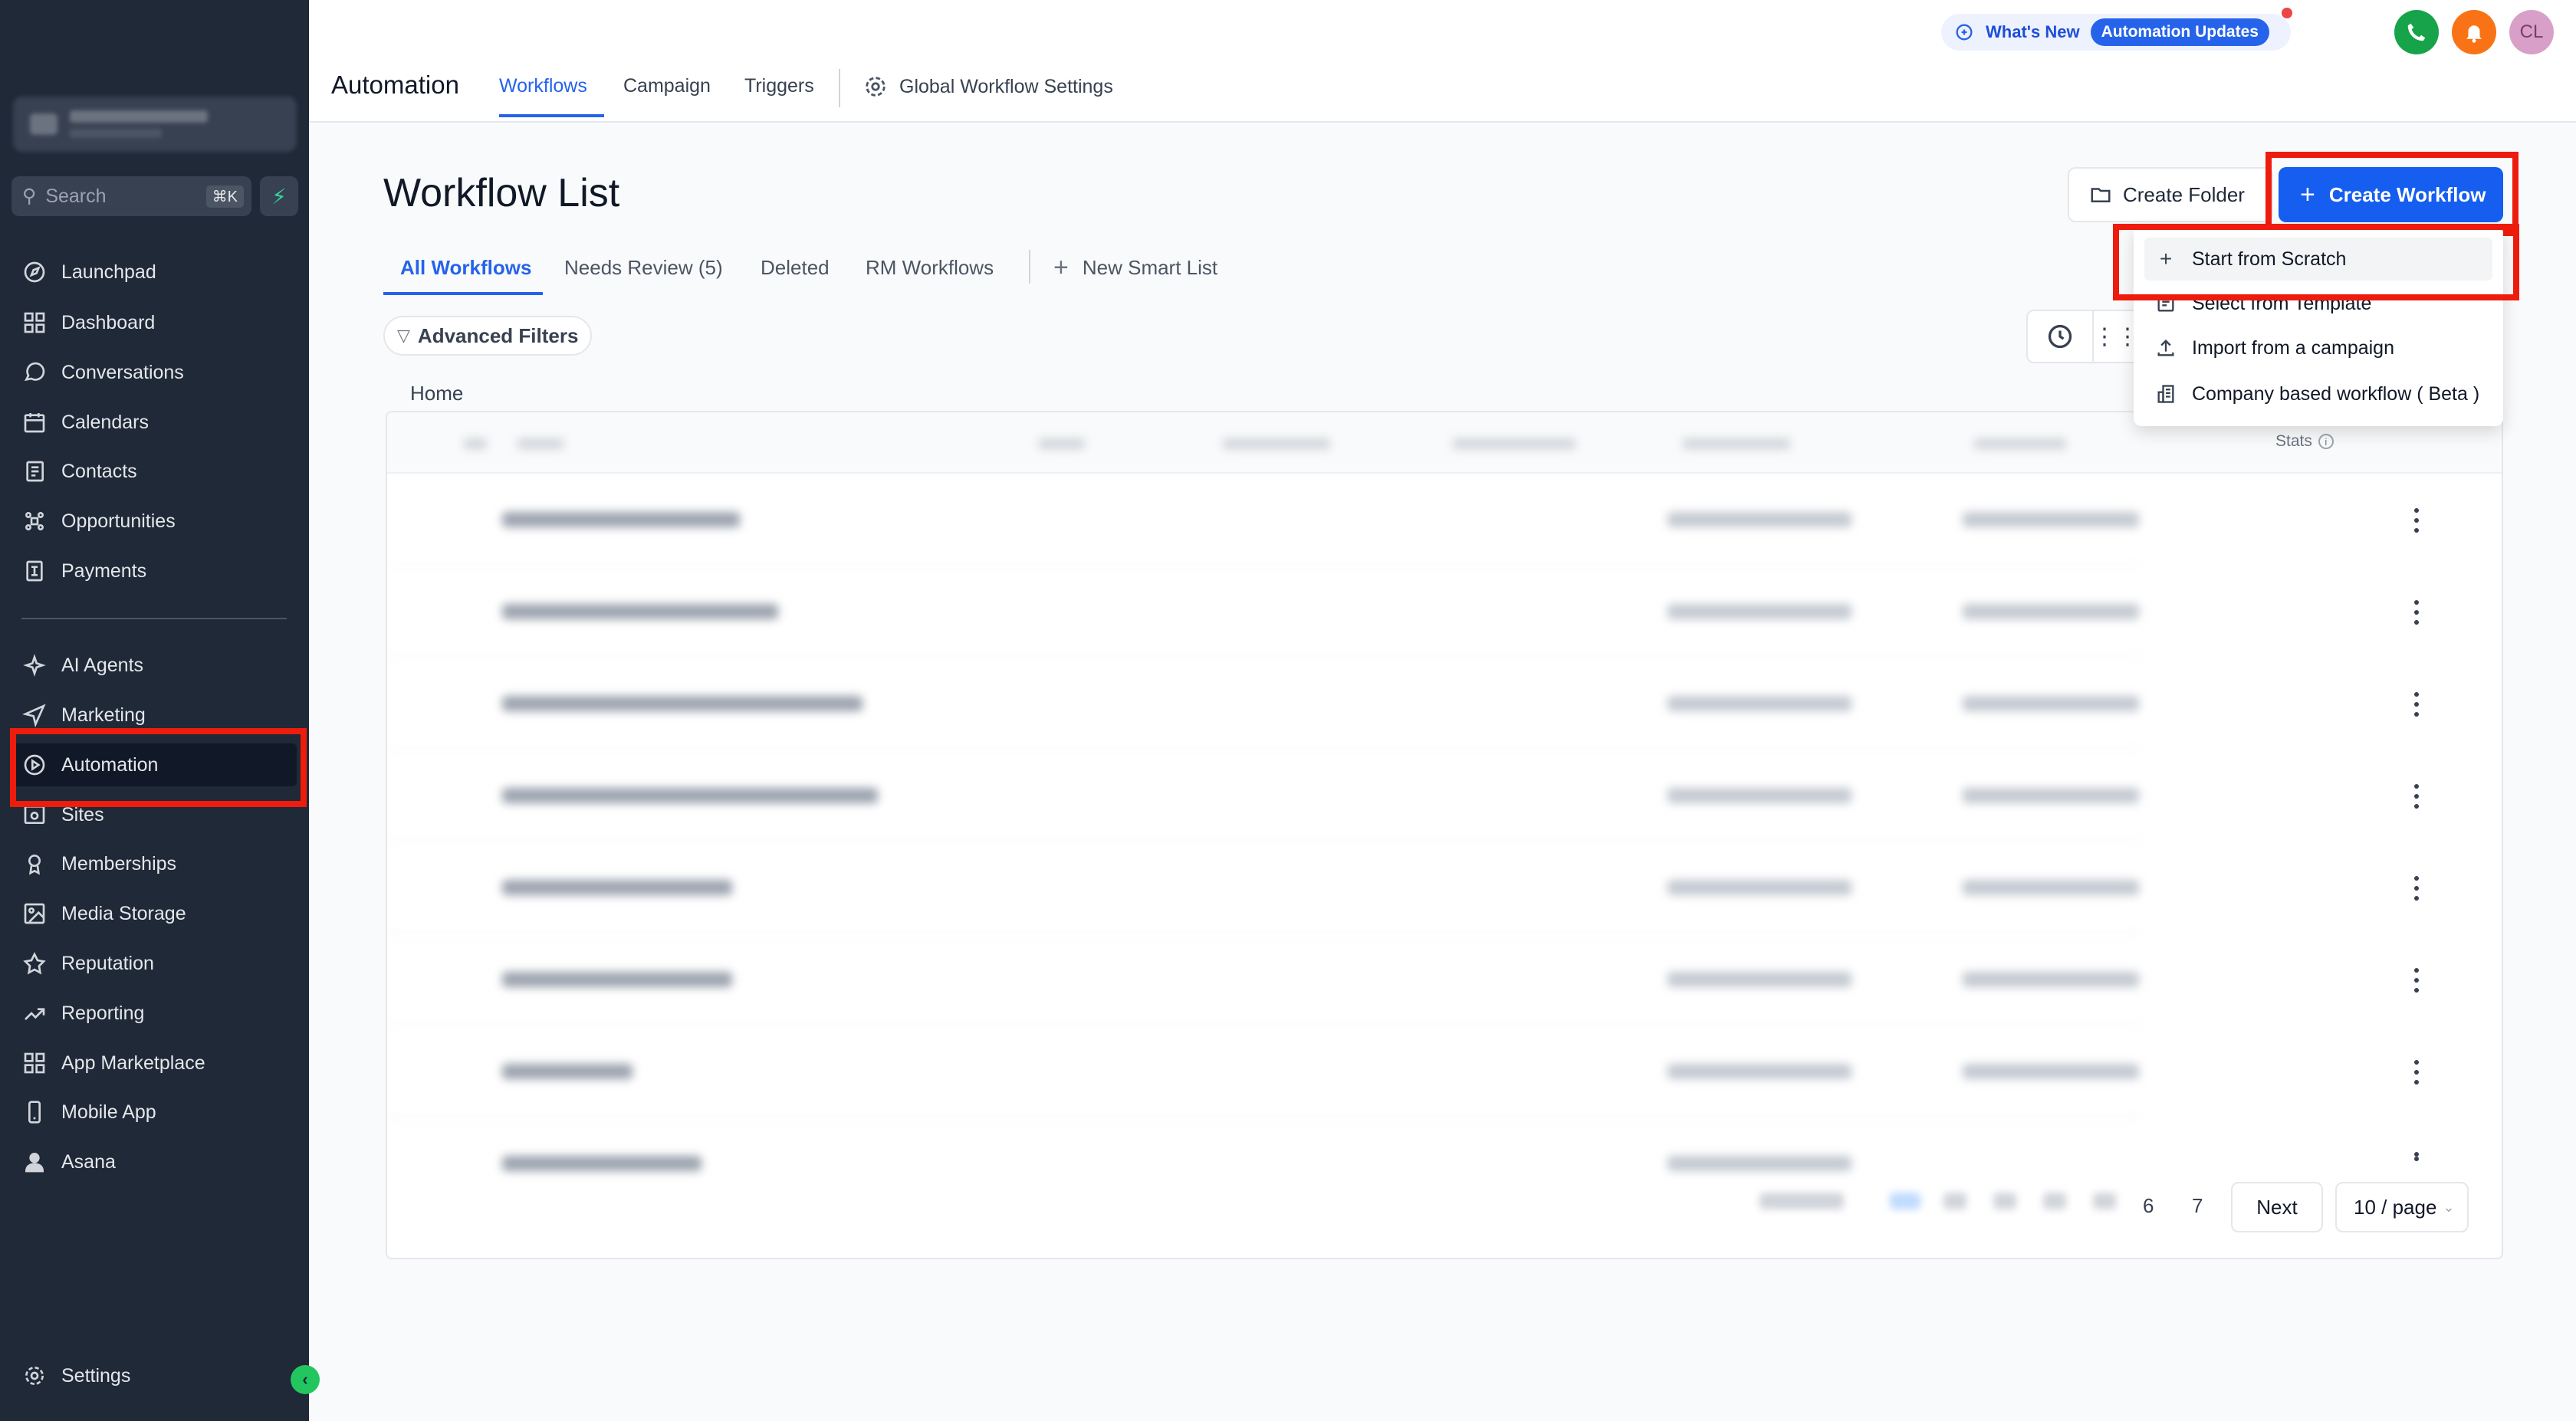  Describe the element at coordinates (159, 571) in the screenshot. I see `sidebar-item-payments: Payments` at that location.